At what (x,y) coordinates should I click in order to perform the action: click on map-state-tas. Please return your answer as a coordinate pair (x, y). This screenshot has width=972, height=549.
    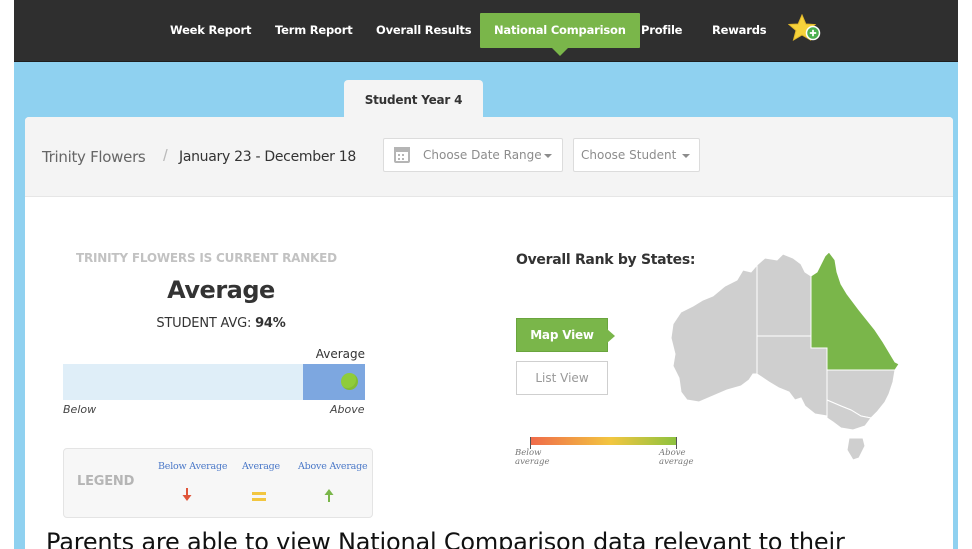
    Looking at the image, I should click on (856, 449).